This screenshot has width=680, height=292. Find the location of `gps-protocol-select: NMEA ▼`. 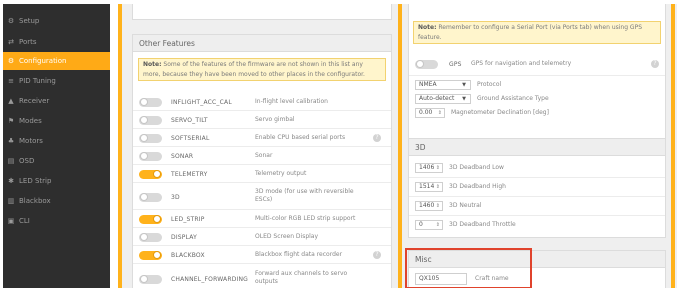

gps-protocol-select: NMEA ▼ is located at coordinates (443, 85).